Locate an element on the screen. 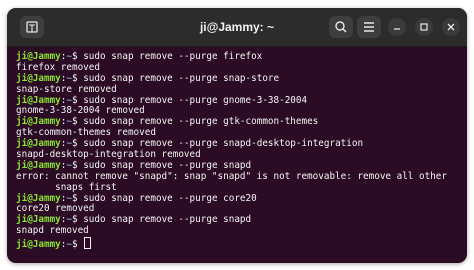  output-text: snapd-desktop-integration removed is located at coordinates (108, 155).